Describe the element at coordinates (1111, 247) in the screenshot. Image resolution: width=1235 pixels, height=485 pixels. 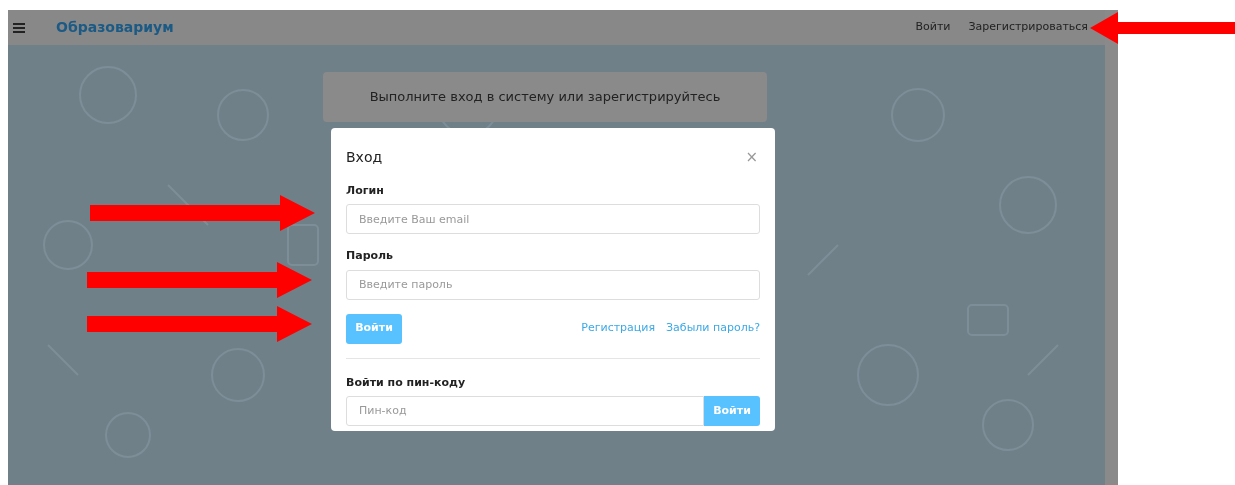
I see `scrollbar` at that location.